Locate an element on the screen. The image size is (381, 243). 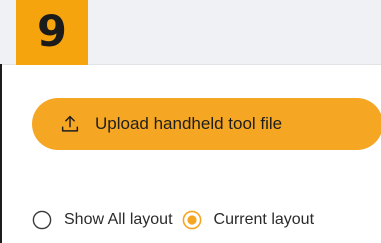
step-number-badge: 9 is located at coordinates (52, 32).